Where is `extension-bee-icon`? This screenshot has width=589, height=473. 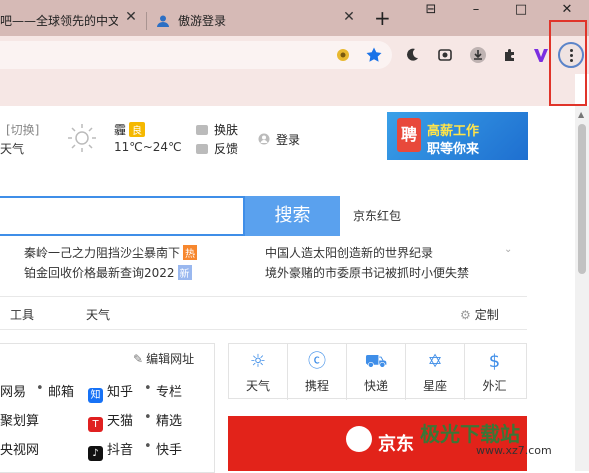 extension-bee-icon is located at coordinates (343, 55).